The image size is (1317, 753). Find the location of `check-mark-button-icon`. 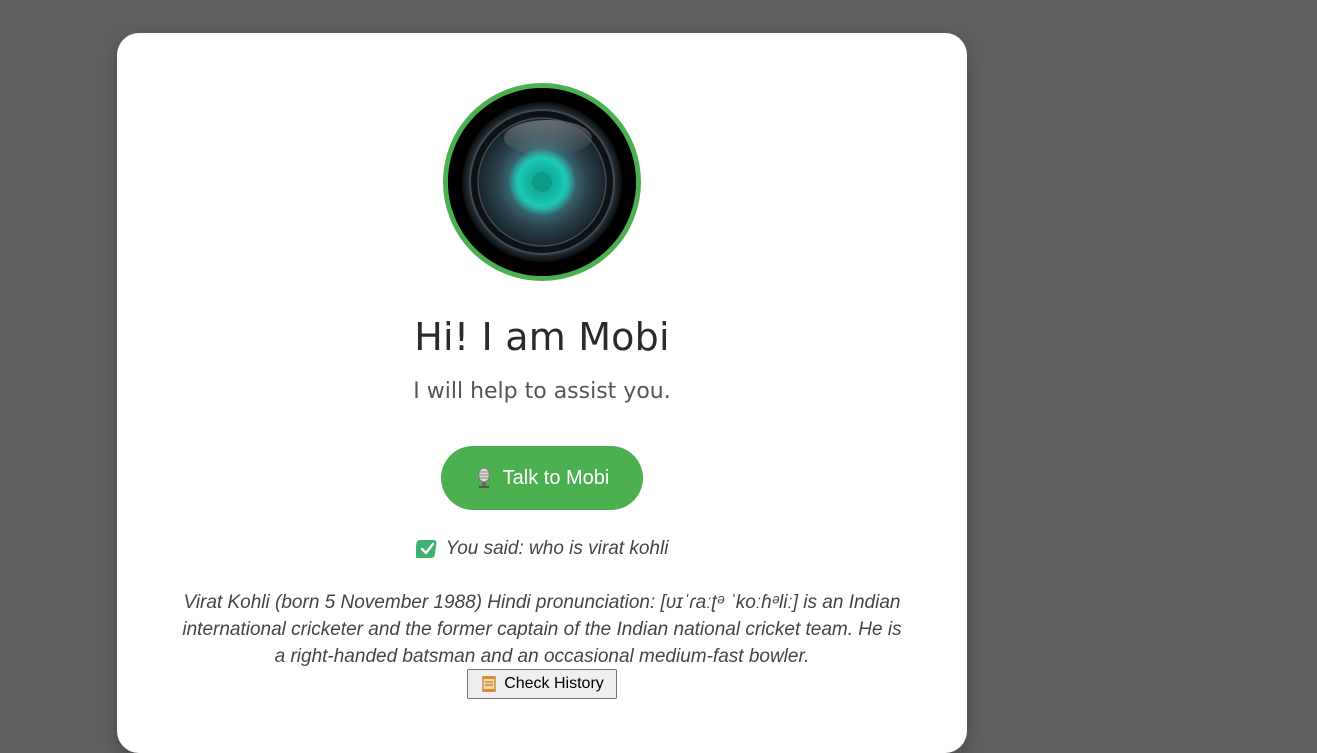

check-mark-button-icon is located at coordinates (426, 549).